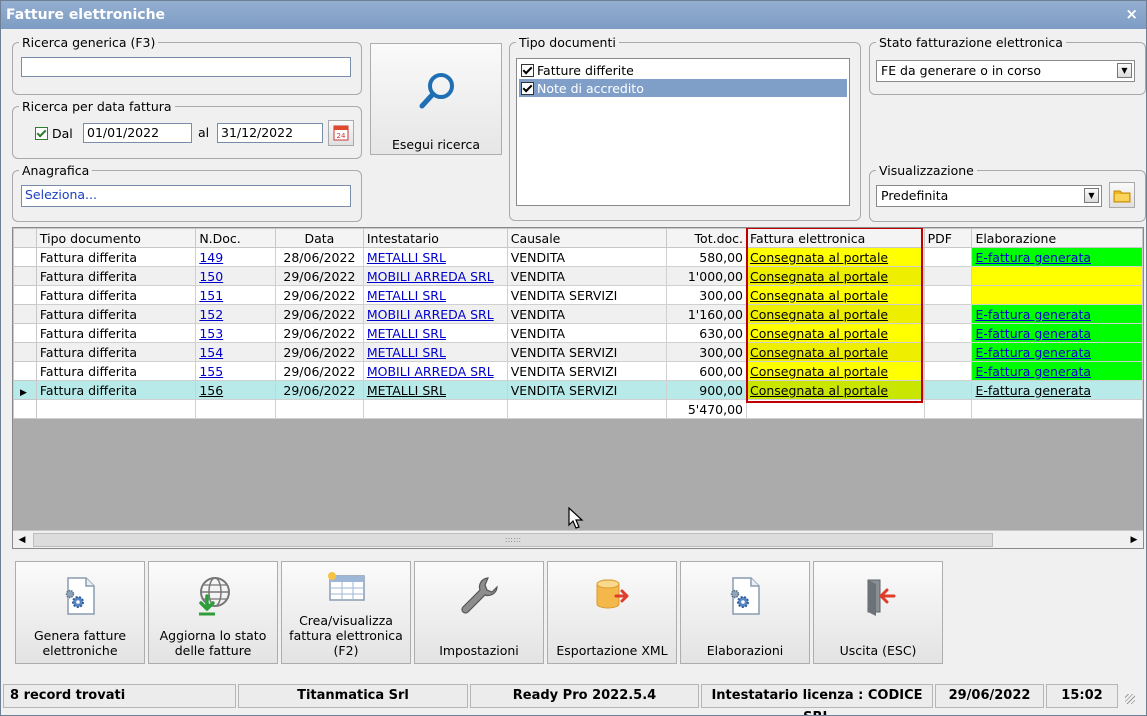 Image resolution: width=1147 pixels, height=716 pixels. Describe the element at coordinates (683, 70) in the screenshot. I see `doc-type-item: Fatture differite` at that location.